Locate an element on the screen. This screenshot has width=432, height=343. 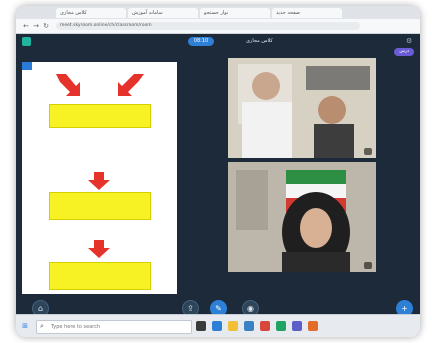
plus-icon: + is located at coordinates (404, 308).